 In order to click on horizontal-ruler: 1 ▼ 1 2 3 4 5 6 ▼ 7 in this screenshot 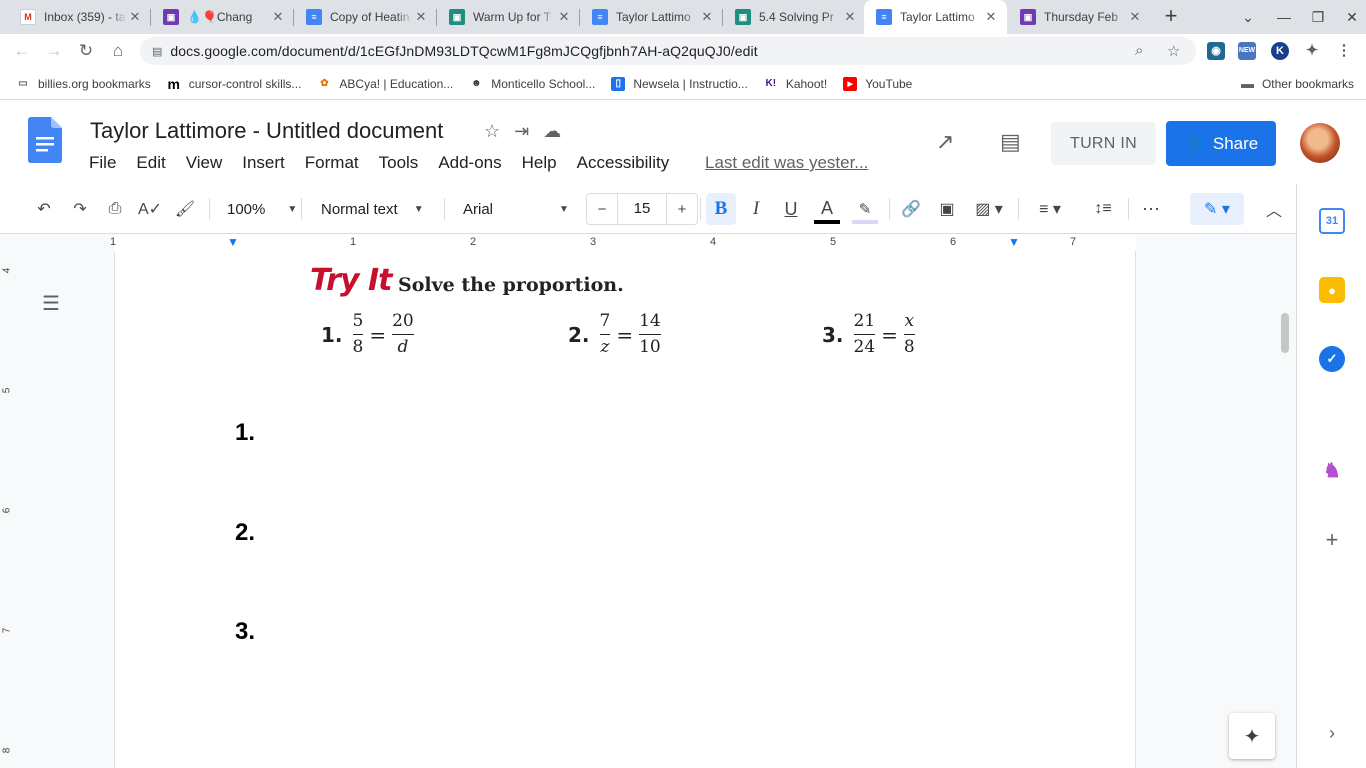, I will do `click(648, 242)`.